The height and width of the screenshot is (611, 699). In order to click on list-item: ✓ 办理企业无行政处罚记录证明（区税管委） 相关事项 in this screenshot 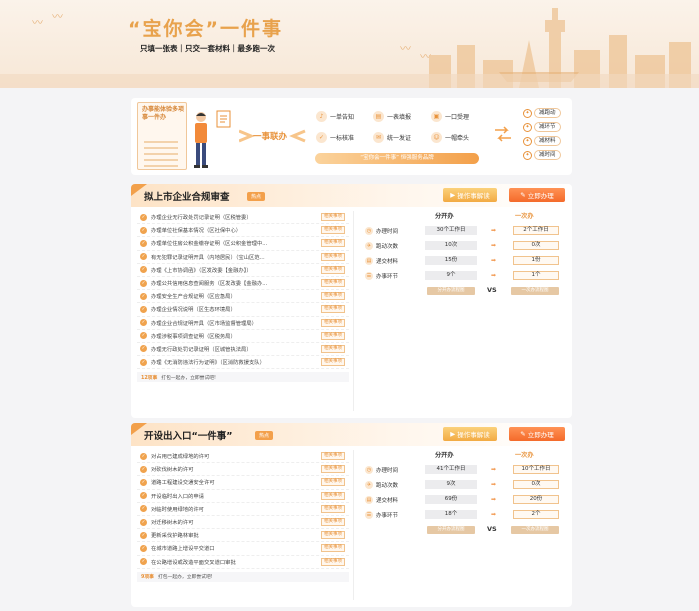, I will do `click(243, 218)`.